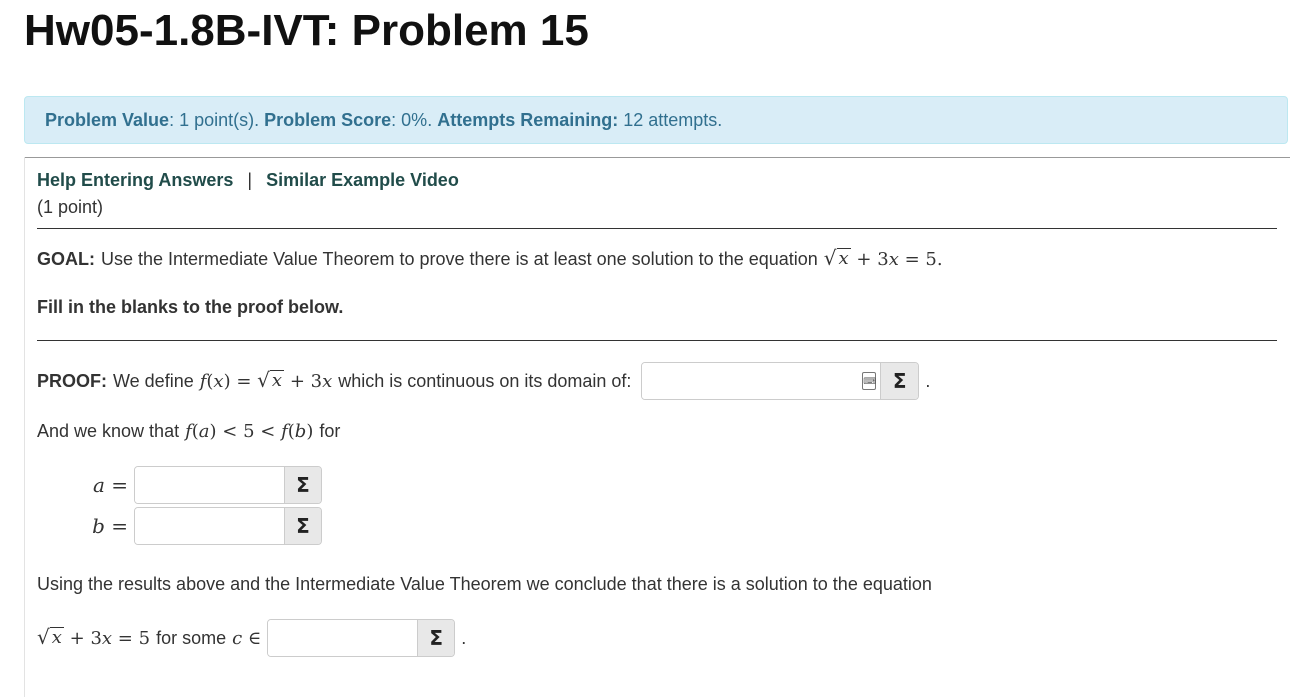 This screenshot has width=1311, height=697. I want to click on proof-text-after: which is continuous on its domain of:, so click(485, 380).